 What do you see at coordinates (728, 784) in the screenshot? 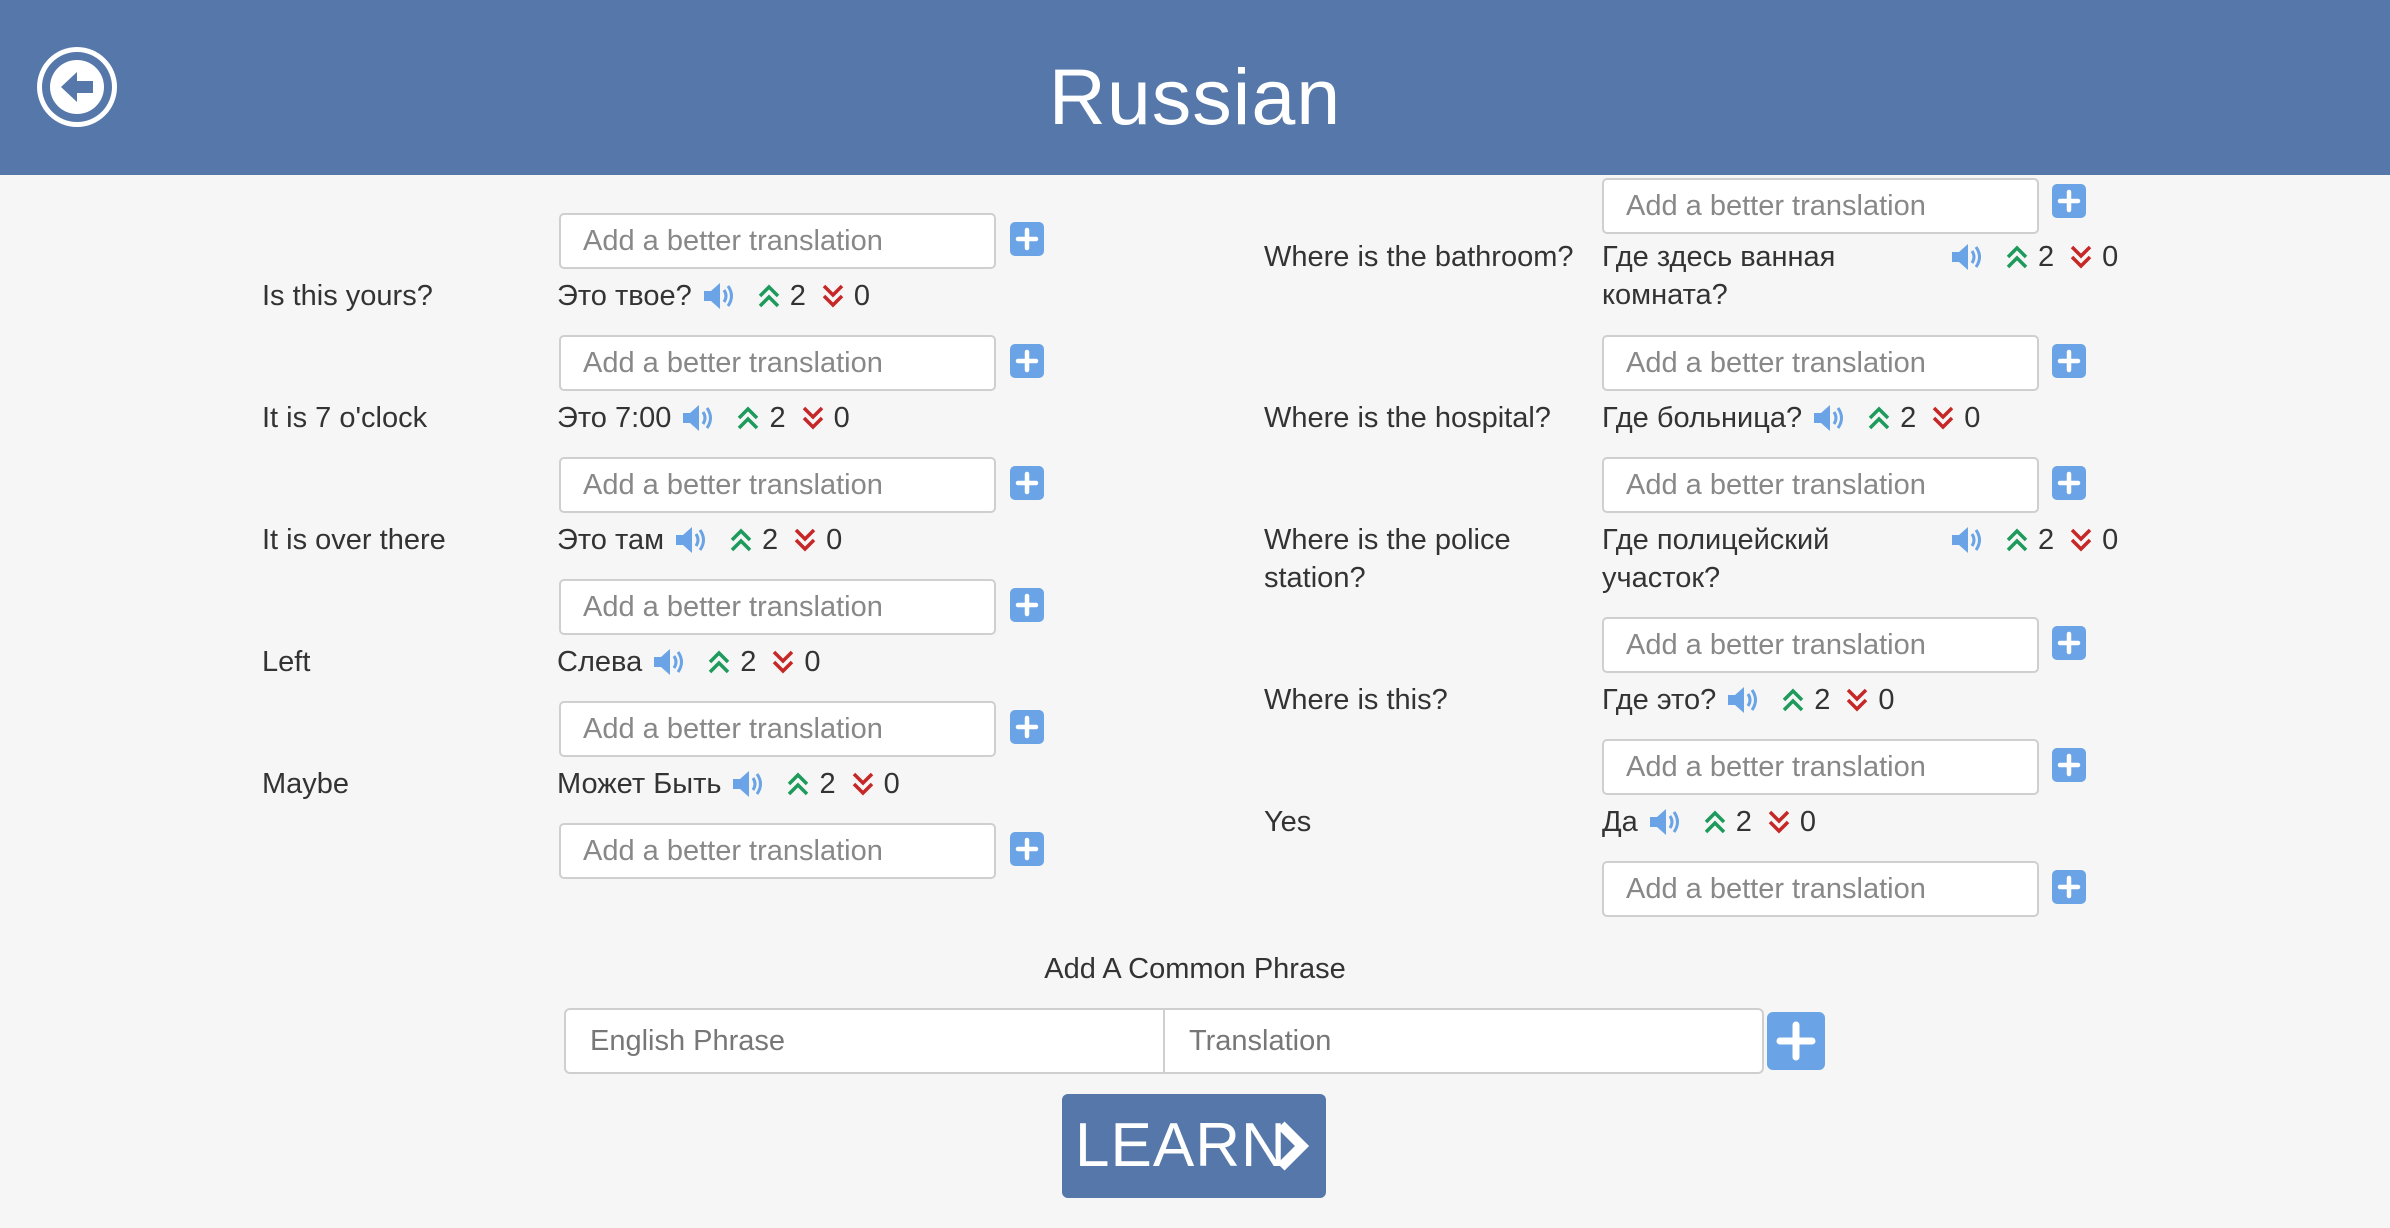
I see `translation-row: Может Быть 2 0` at bounding box center [728, 784].